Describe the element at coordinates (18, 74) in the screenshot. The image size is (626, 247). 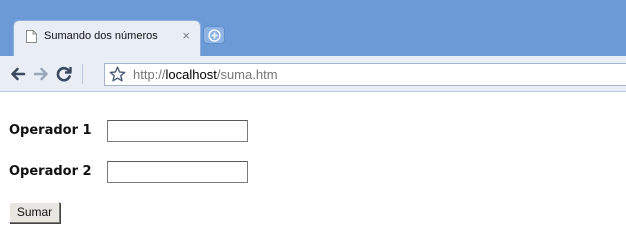
I see `back-arrow-icon` at that location.